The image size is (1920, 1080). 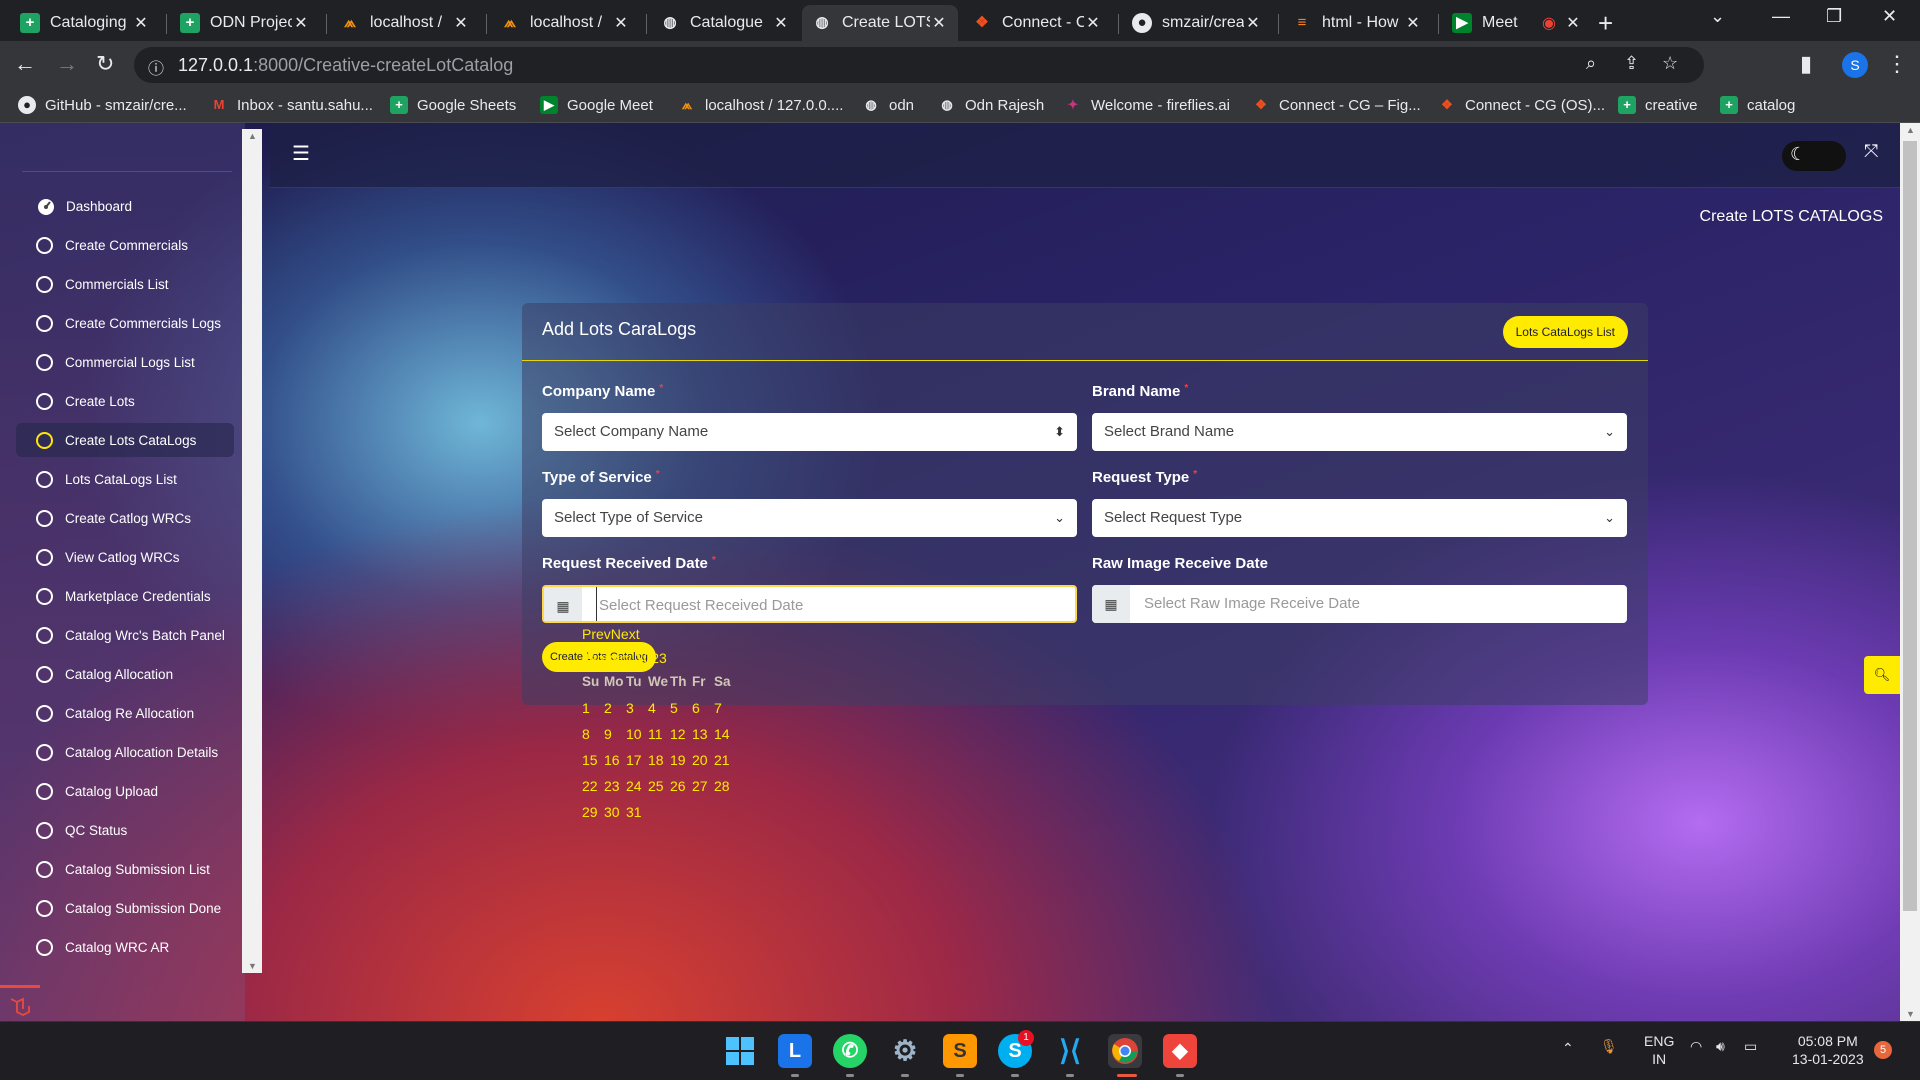 What do you see at coordinates (1720, 1046) in the screenshot?
I see `volume-icon: 🔊︎` at bounding box center [1720, 1046].